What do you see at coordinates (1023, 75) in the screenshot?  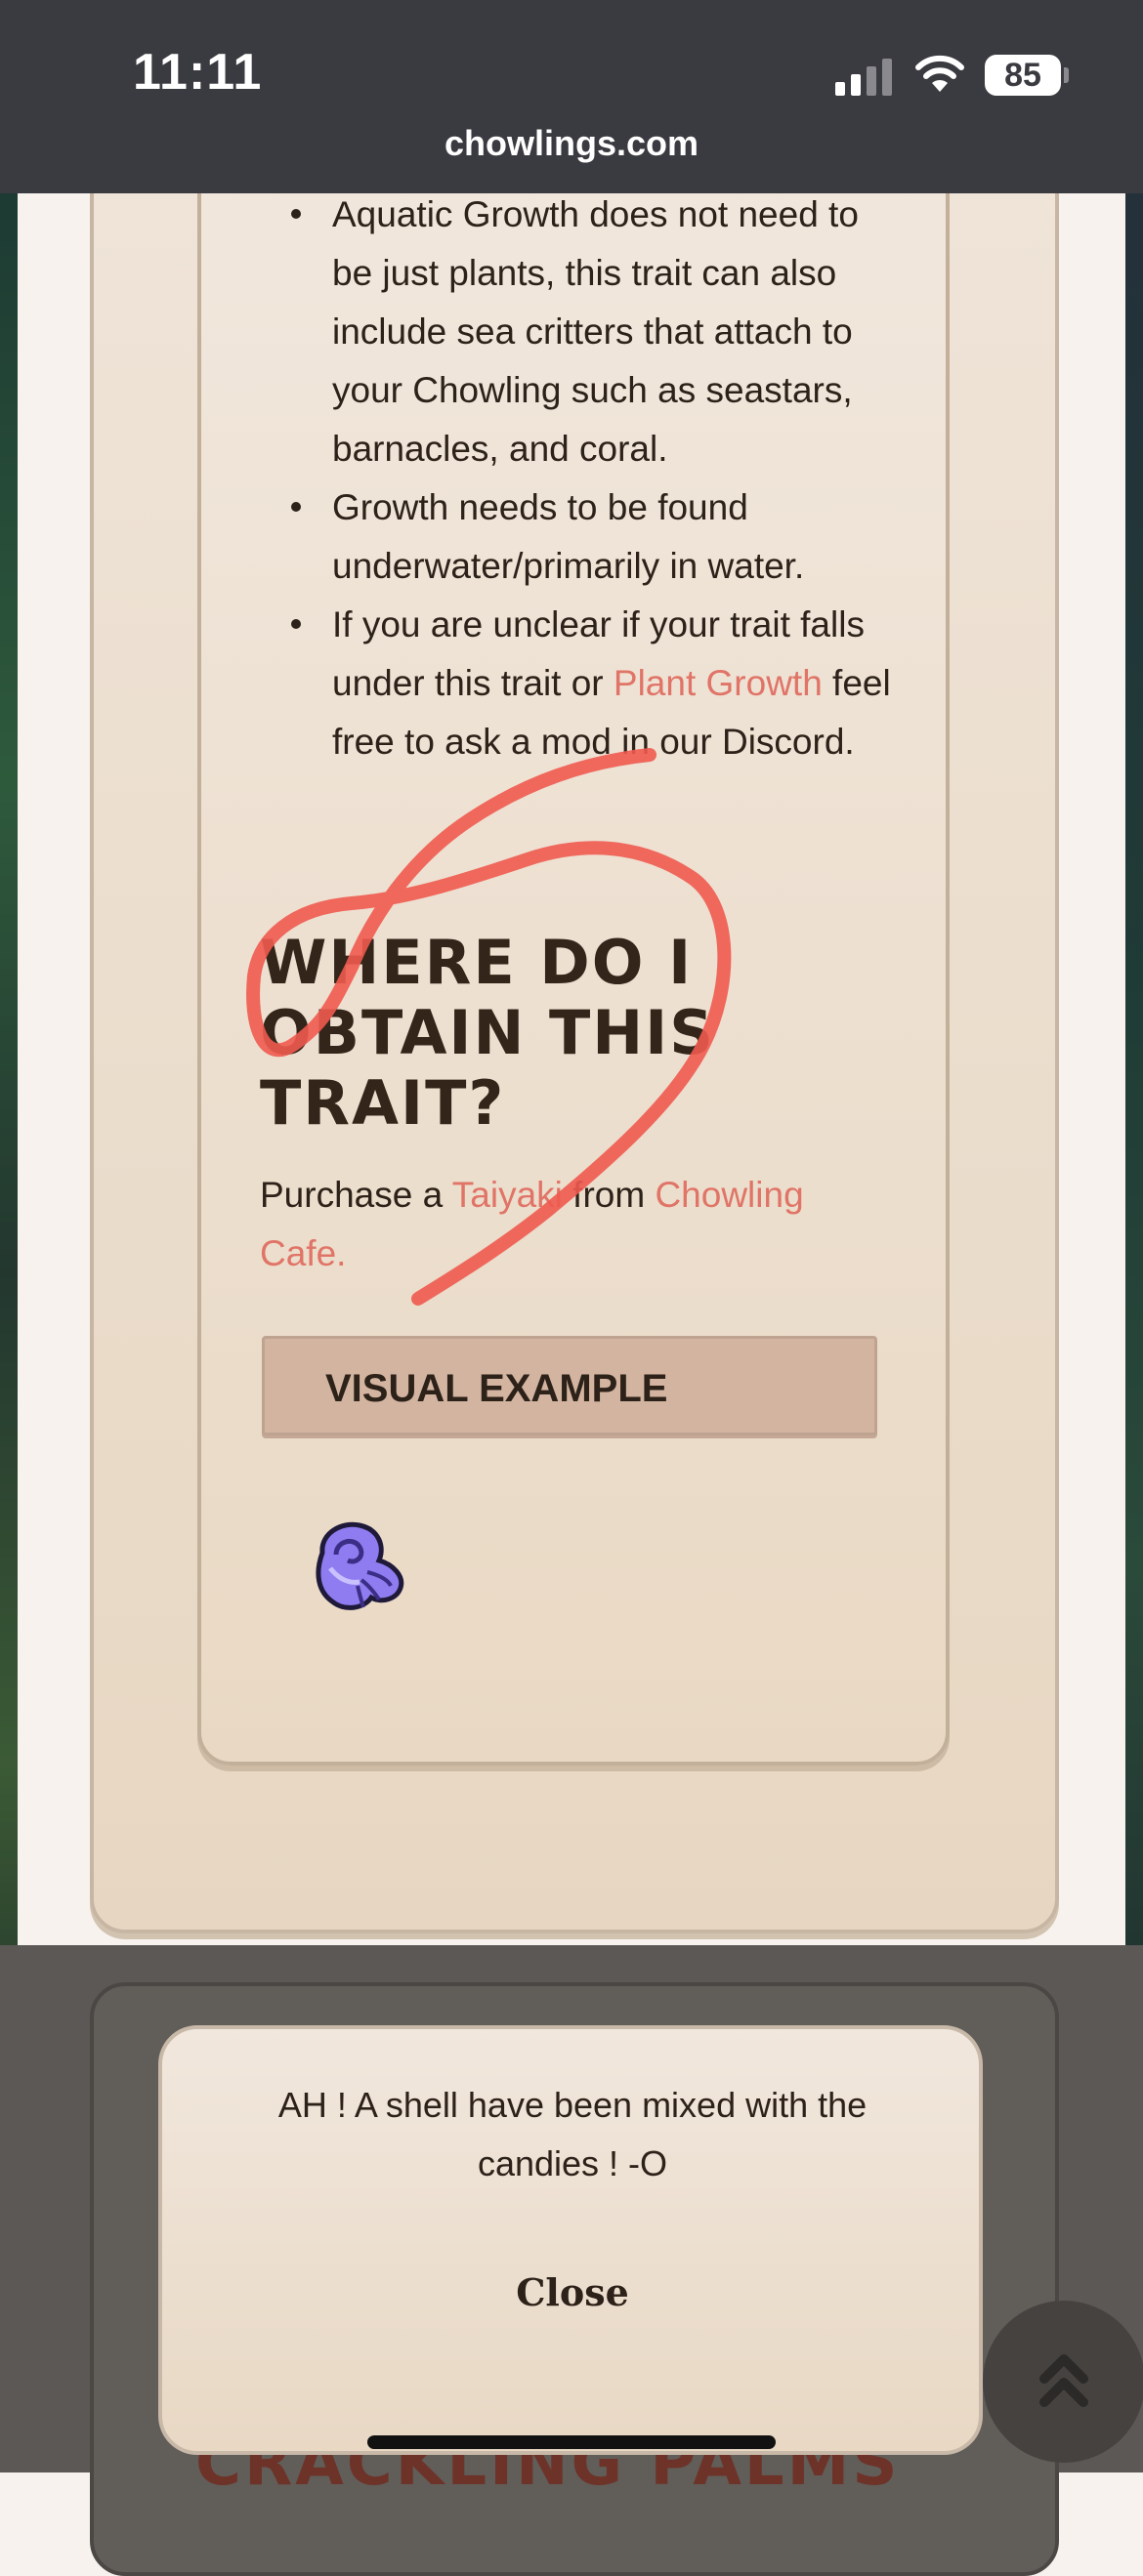 I see `battery-icon: 85` at bounding box center [1023, 75].